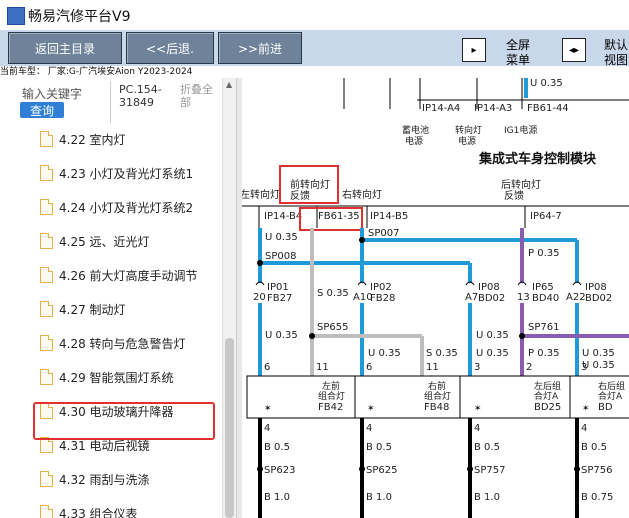 The height and width of the screenshot is (518, 629). Describe the element at coordinates (330, 407) in the screenshot. I see `component-label: FB42` at that location.